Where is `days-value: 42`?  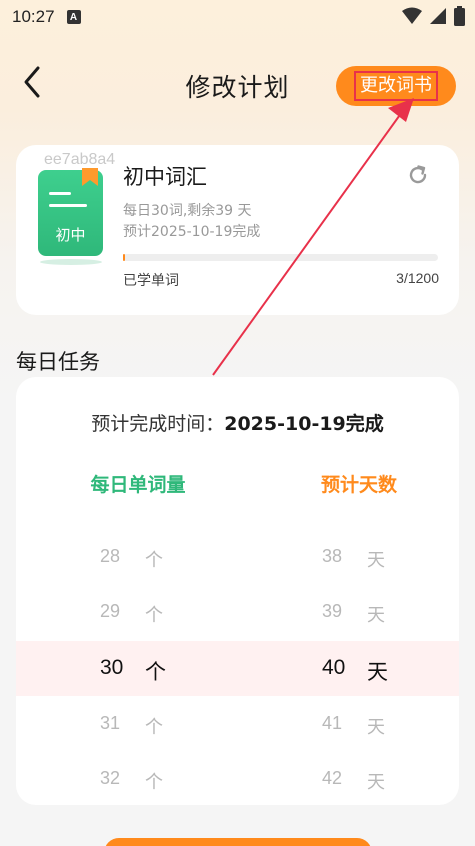
days-value: 42 is located at coordinates (332, 778).